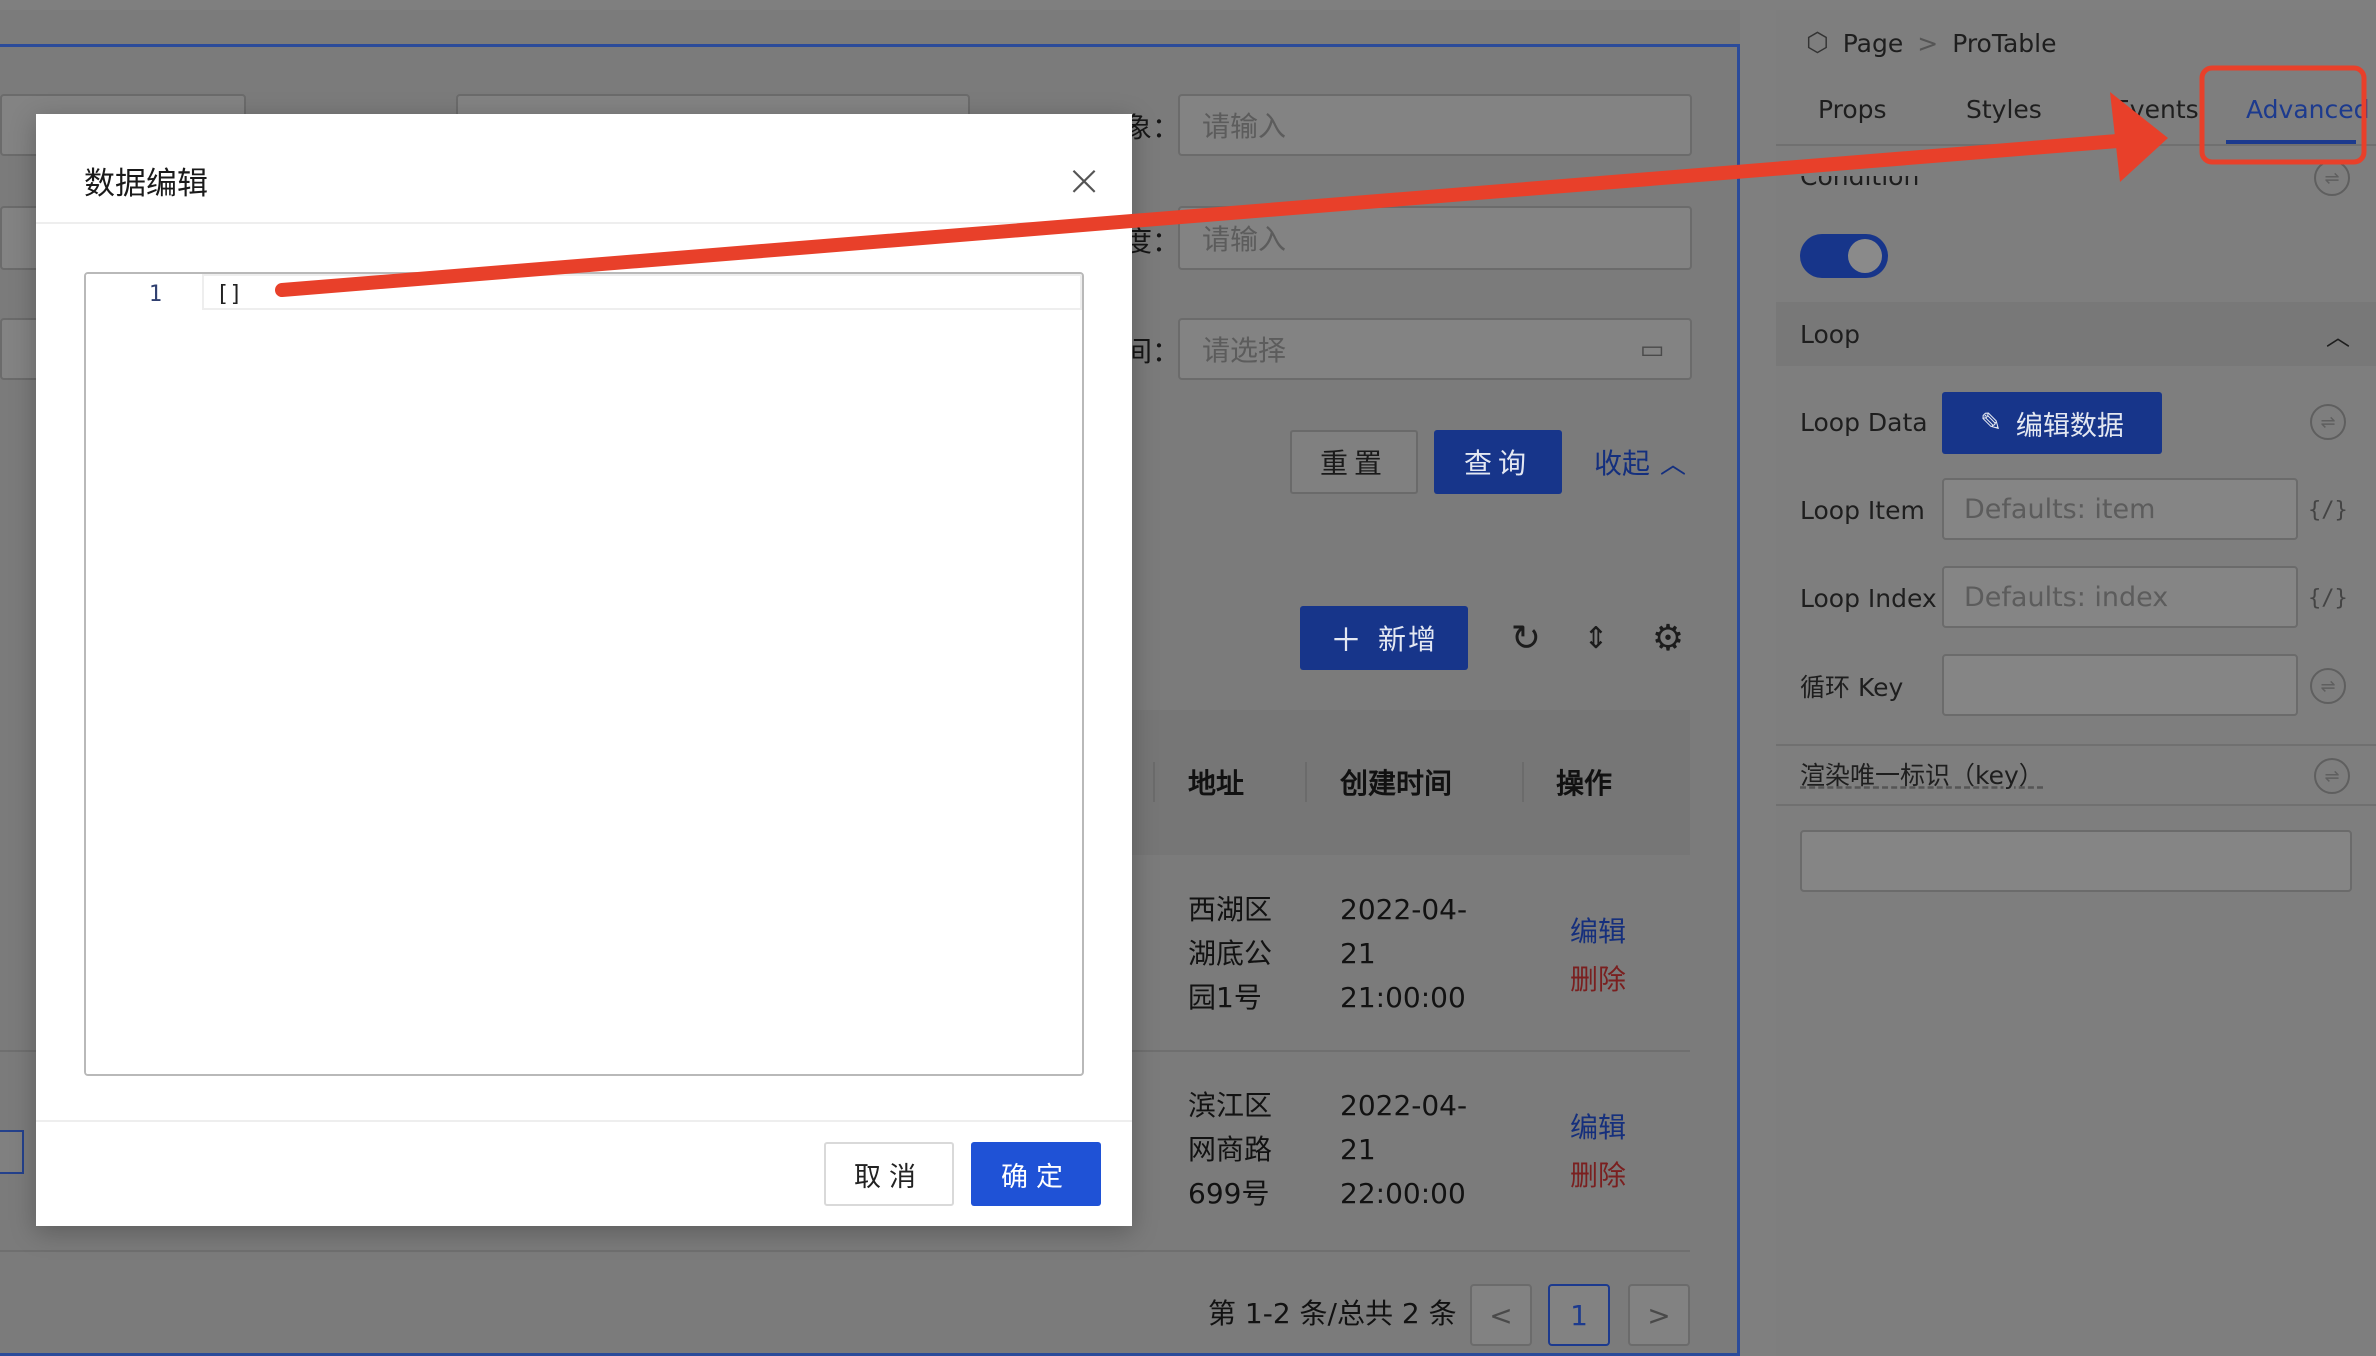 The image size is (2376, 1356). I want to click on address-cell: 滨江区 网商路 699号, so click(1230, 1150).